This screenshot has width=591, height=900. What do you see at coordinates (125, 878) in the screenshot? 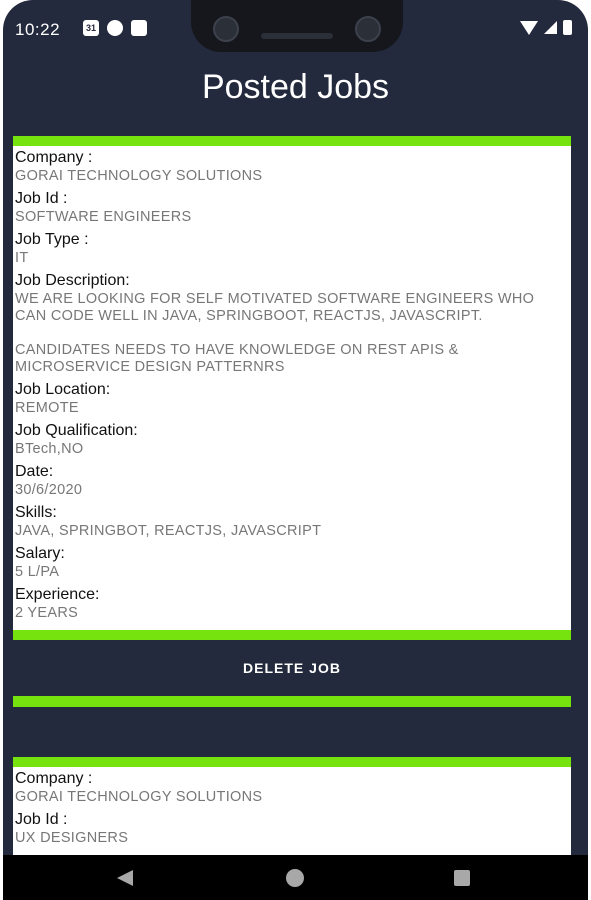
I see `back-icon` at bounding box center [125, 878].